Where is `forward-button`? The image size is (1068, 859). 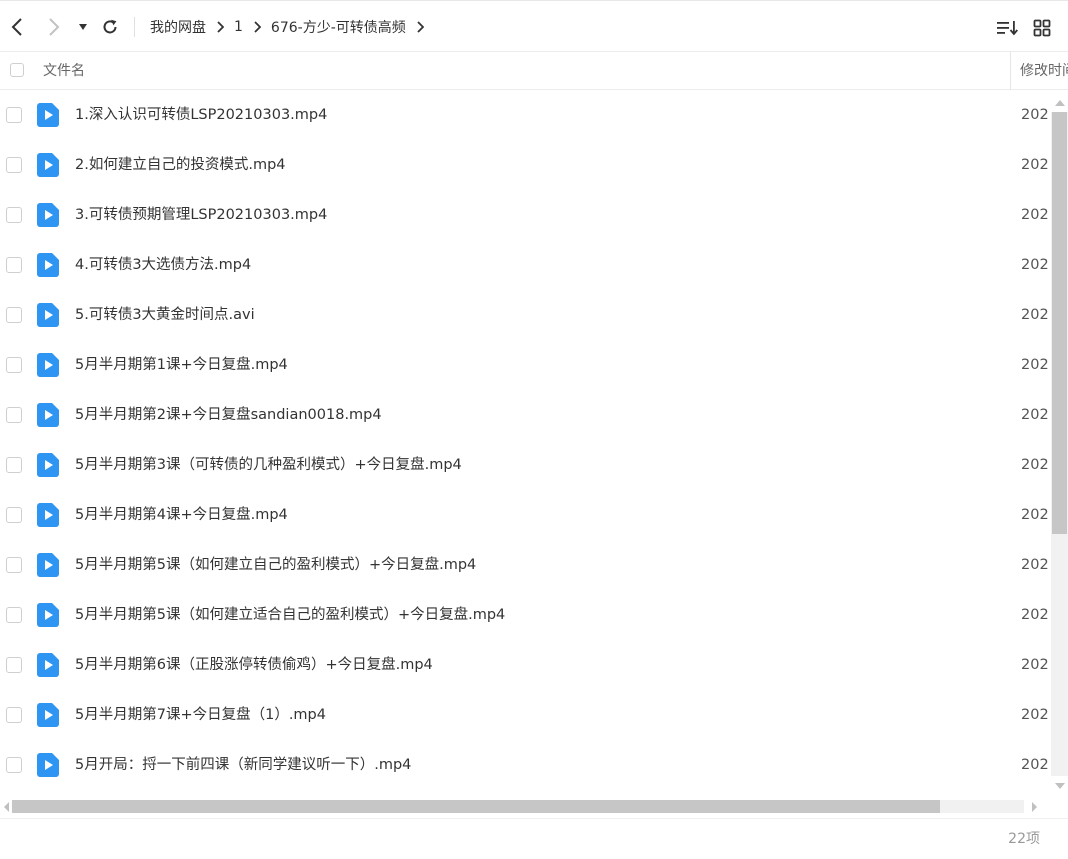 forward-button is located at coordinates (54, 27).